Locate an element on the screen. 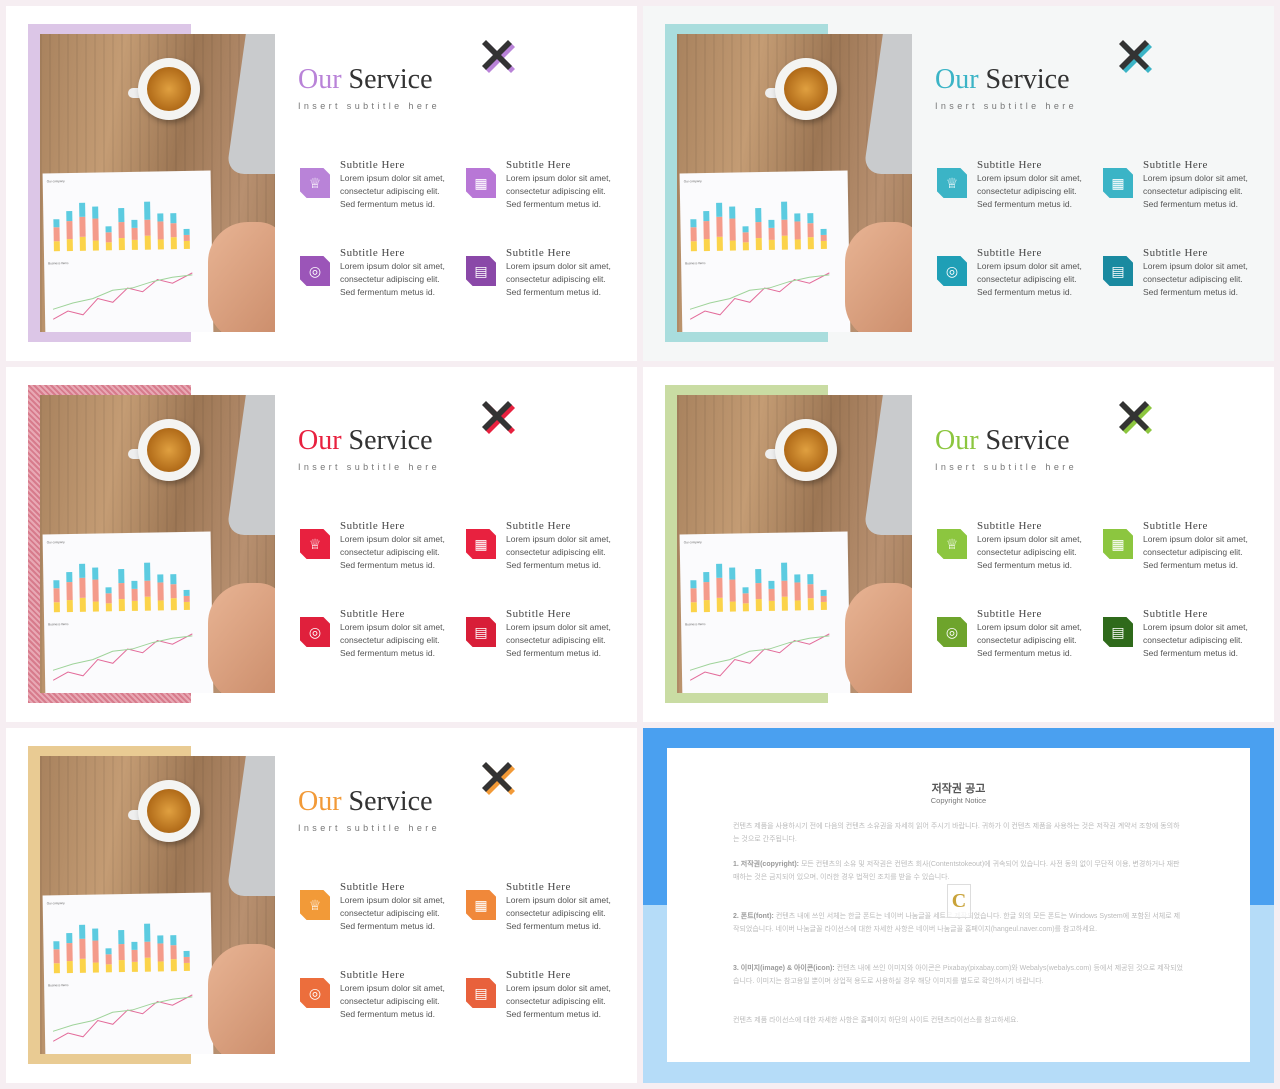  store-icon: ▦ is located at coordinates (1118, 544).